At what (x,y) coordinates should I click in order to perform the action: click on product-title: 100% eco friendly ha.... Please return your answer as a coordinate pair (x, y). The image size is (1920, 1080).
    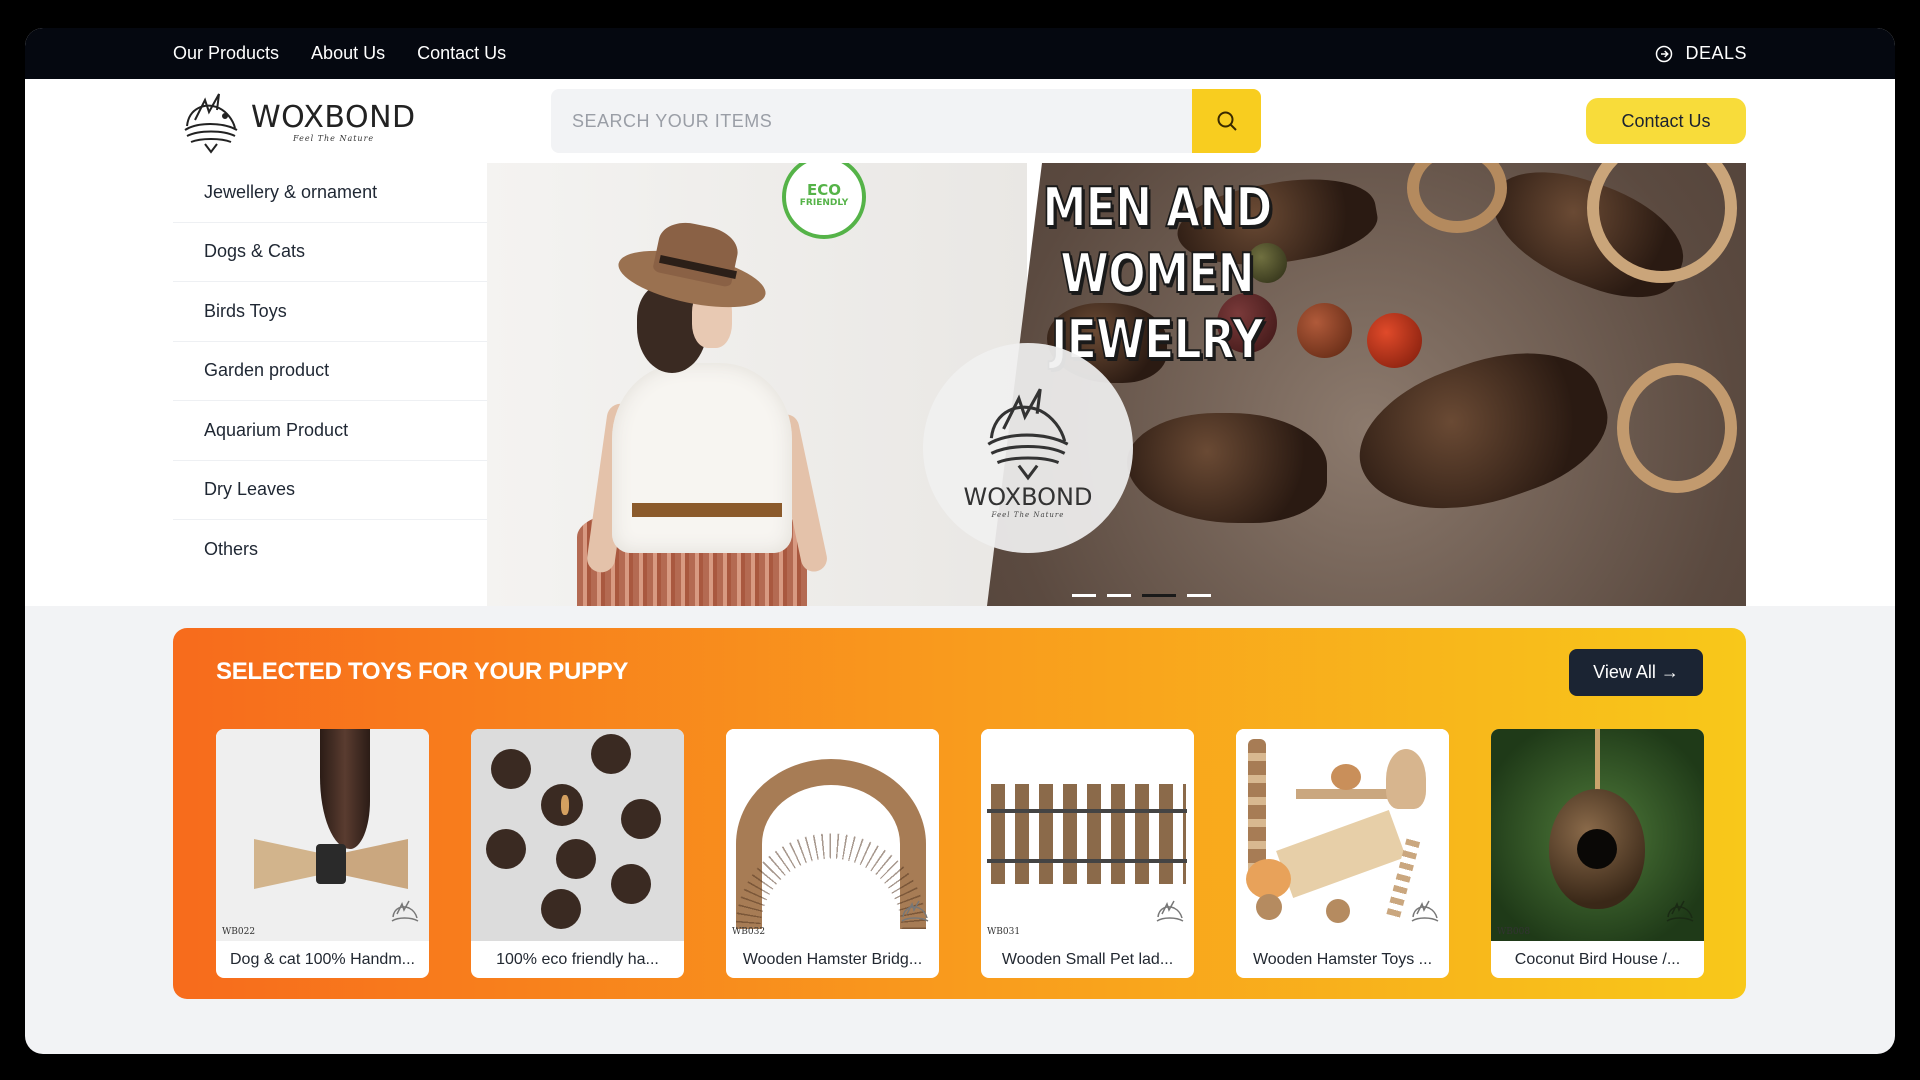
    Looking at the image, I should click on (577, 959).